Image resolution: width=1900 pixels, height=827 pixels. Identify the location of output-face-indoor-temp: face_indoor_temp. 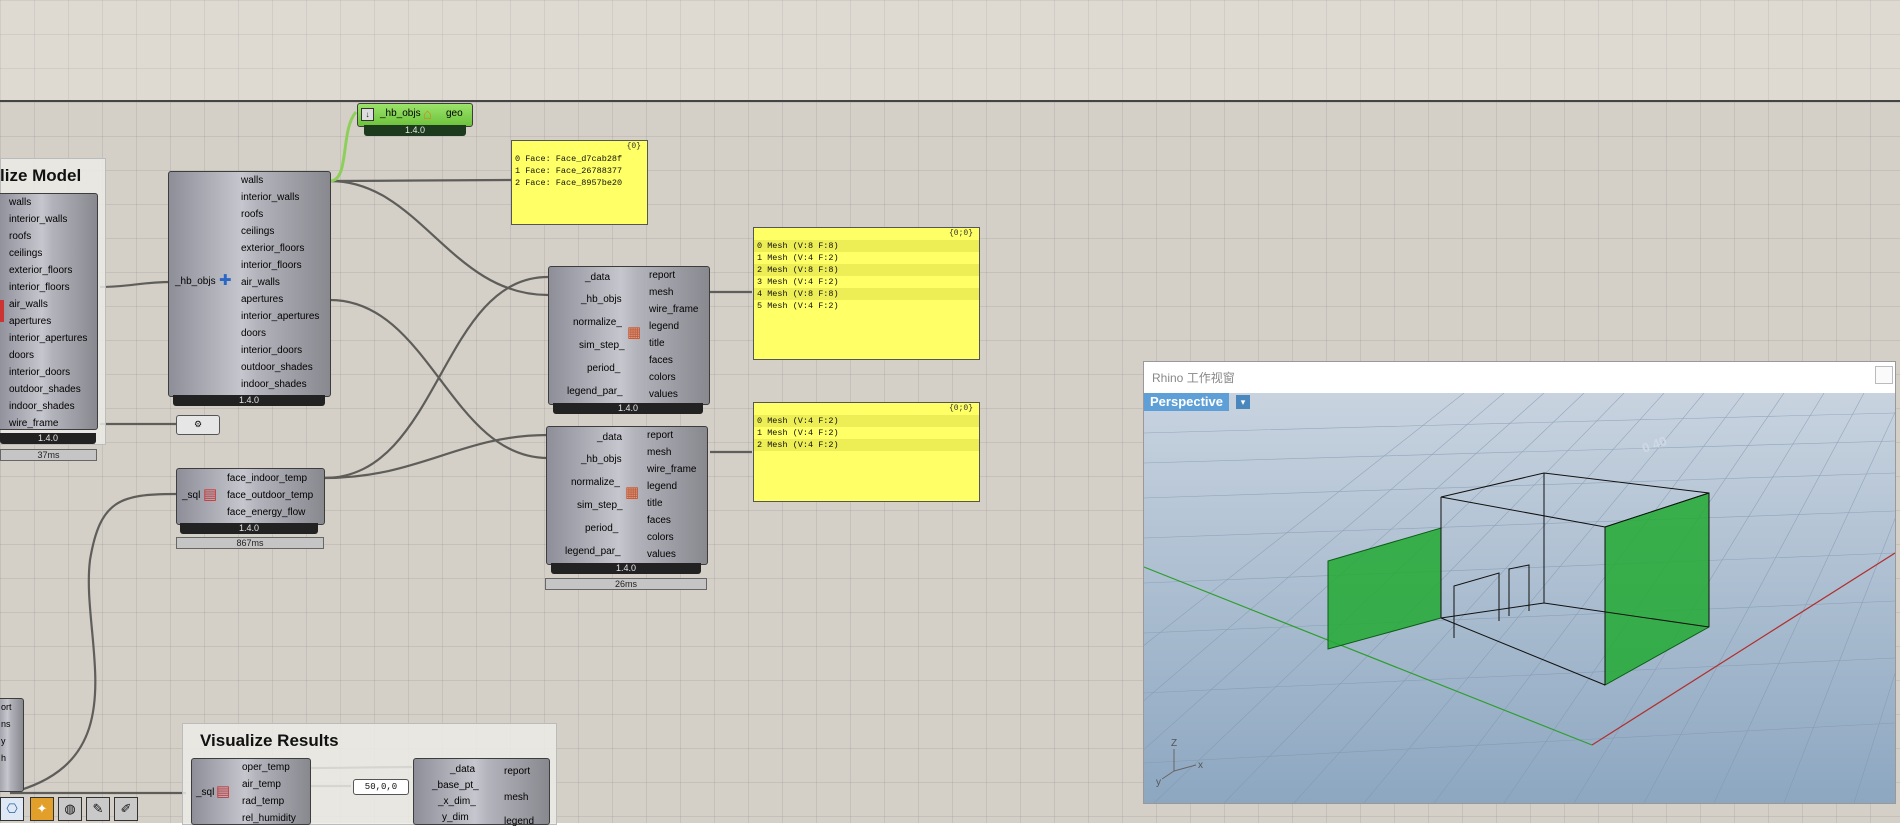
(267, 478).